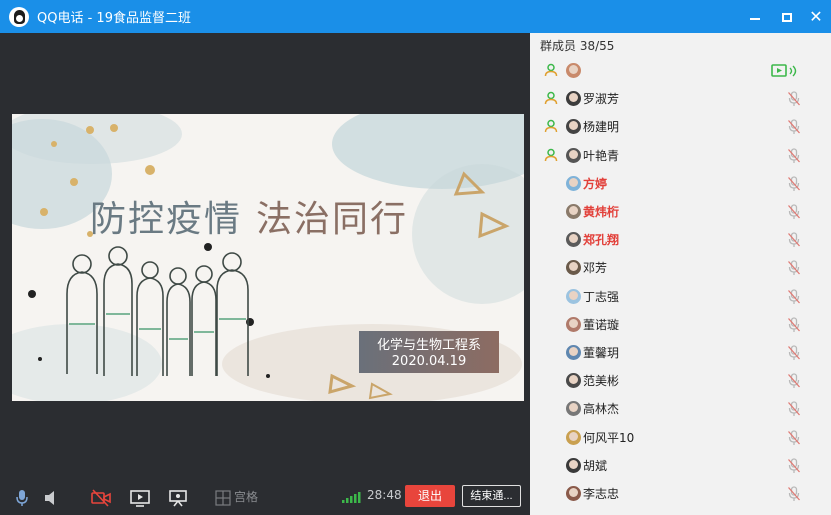 Image resolution: width=831 pixels, height=515 pixels. Describe the element at coordinates (577, 46) in the screenshot. I see `member-count-header: 群成员 38/55` at that location.